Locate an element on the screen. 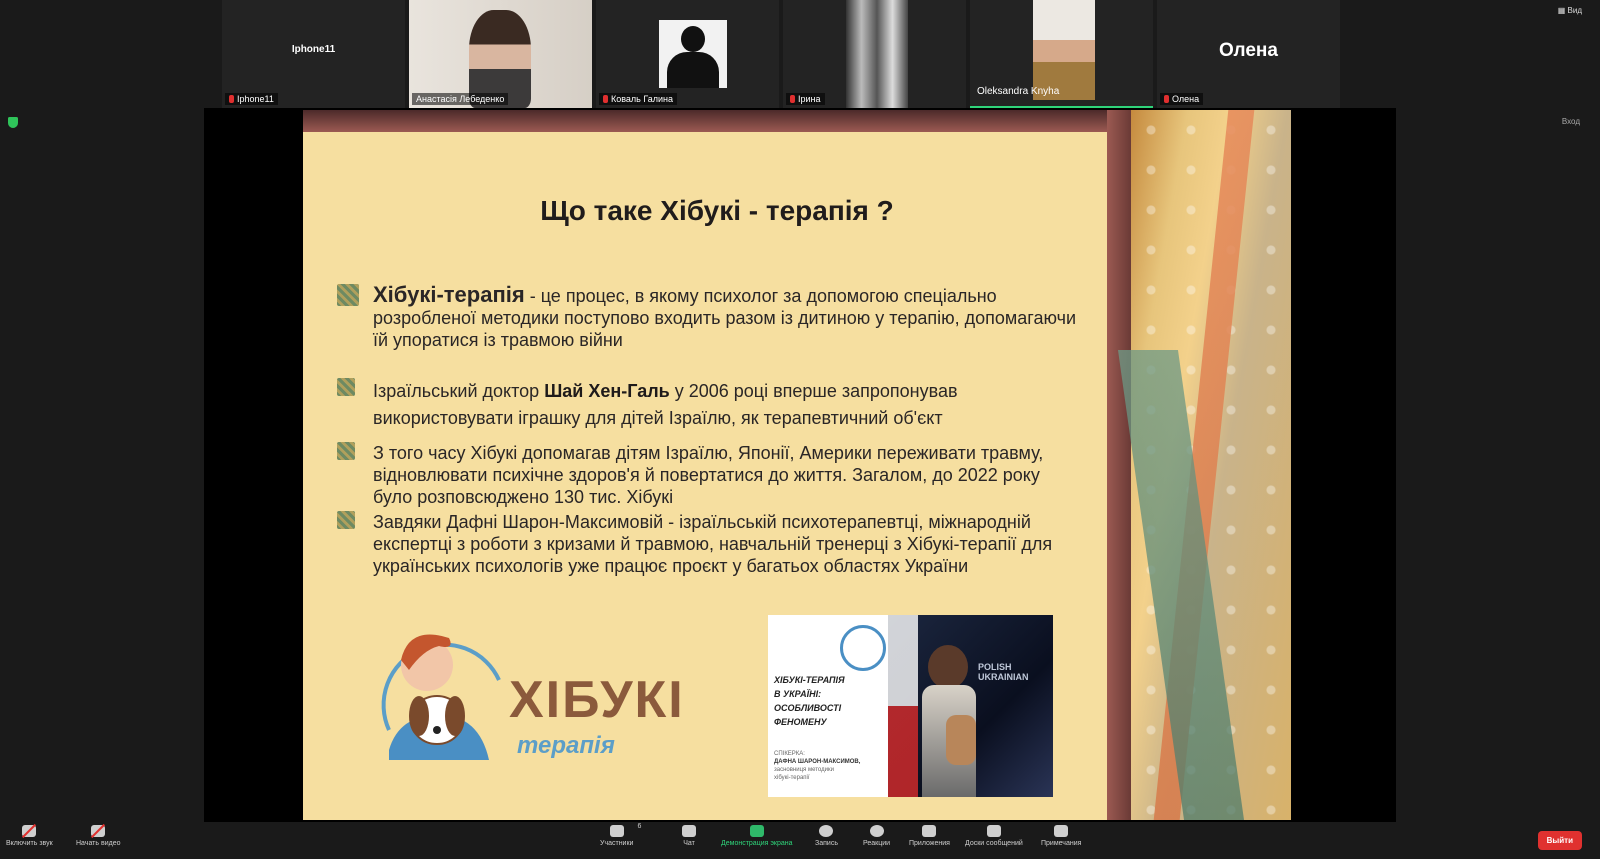  whiteboards-button: Доски сообщений is located at coordinates (994, 836).